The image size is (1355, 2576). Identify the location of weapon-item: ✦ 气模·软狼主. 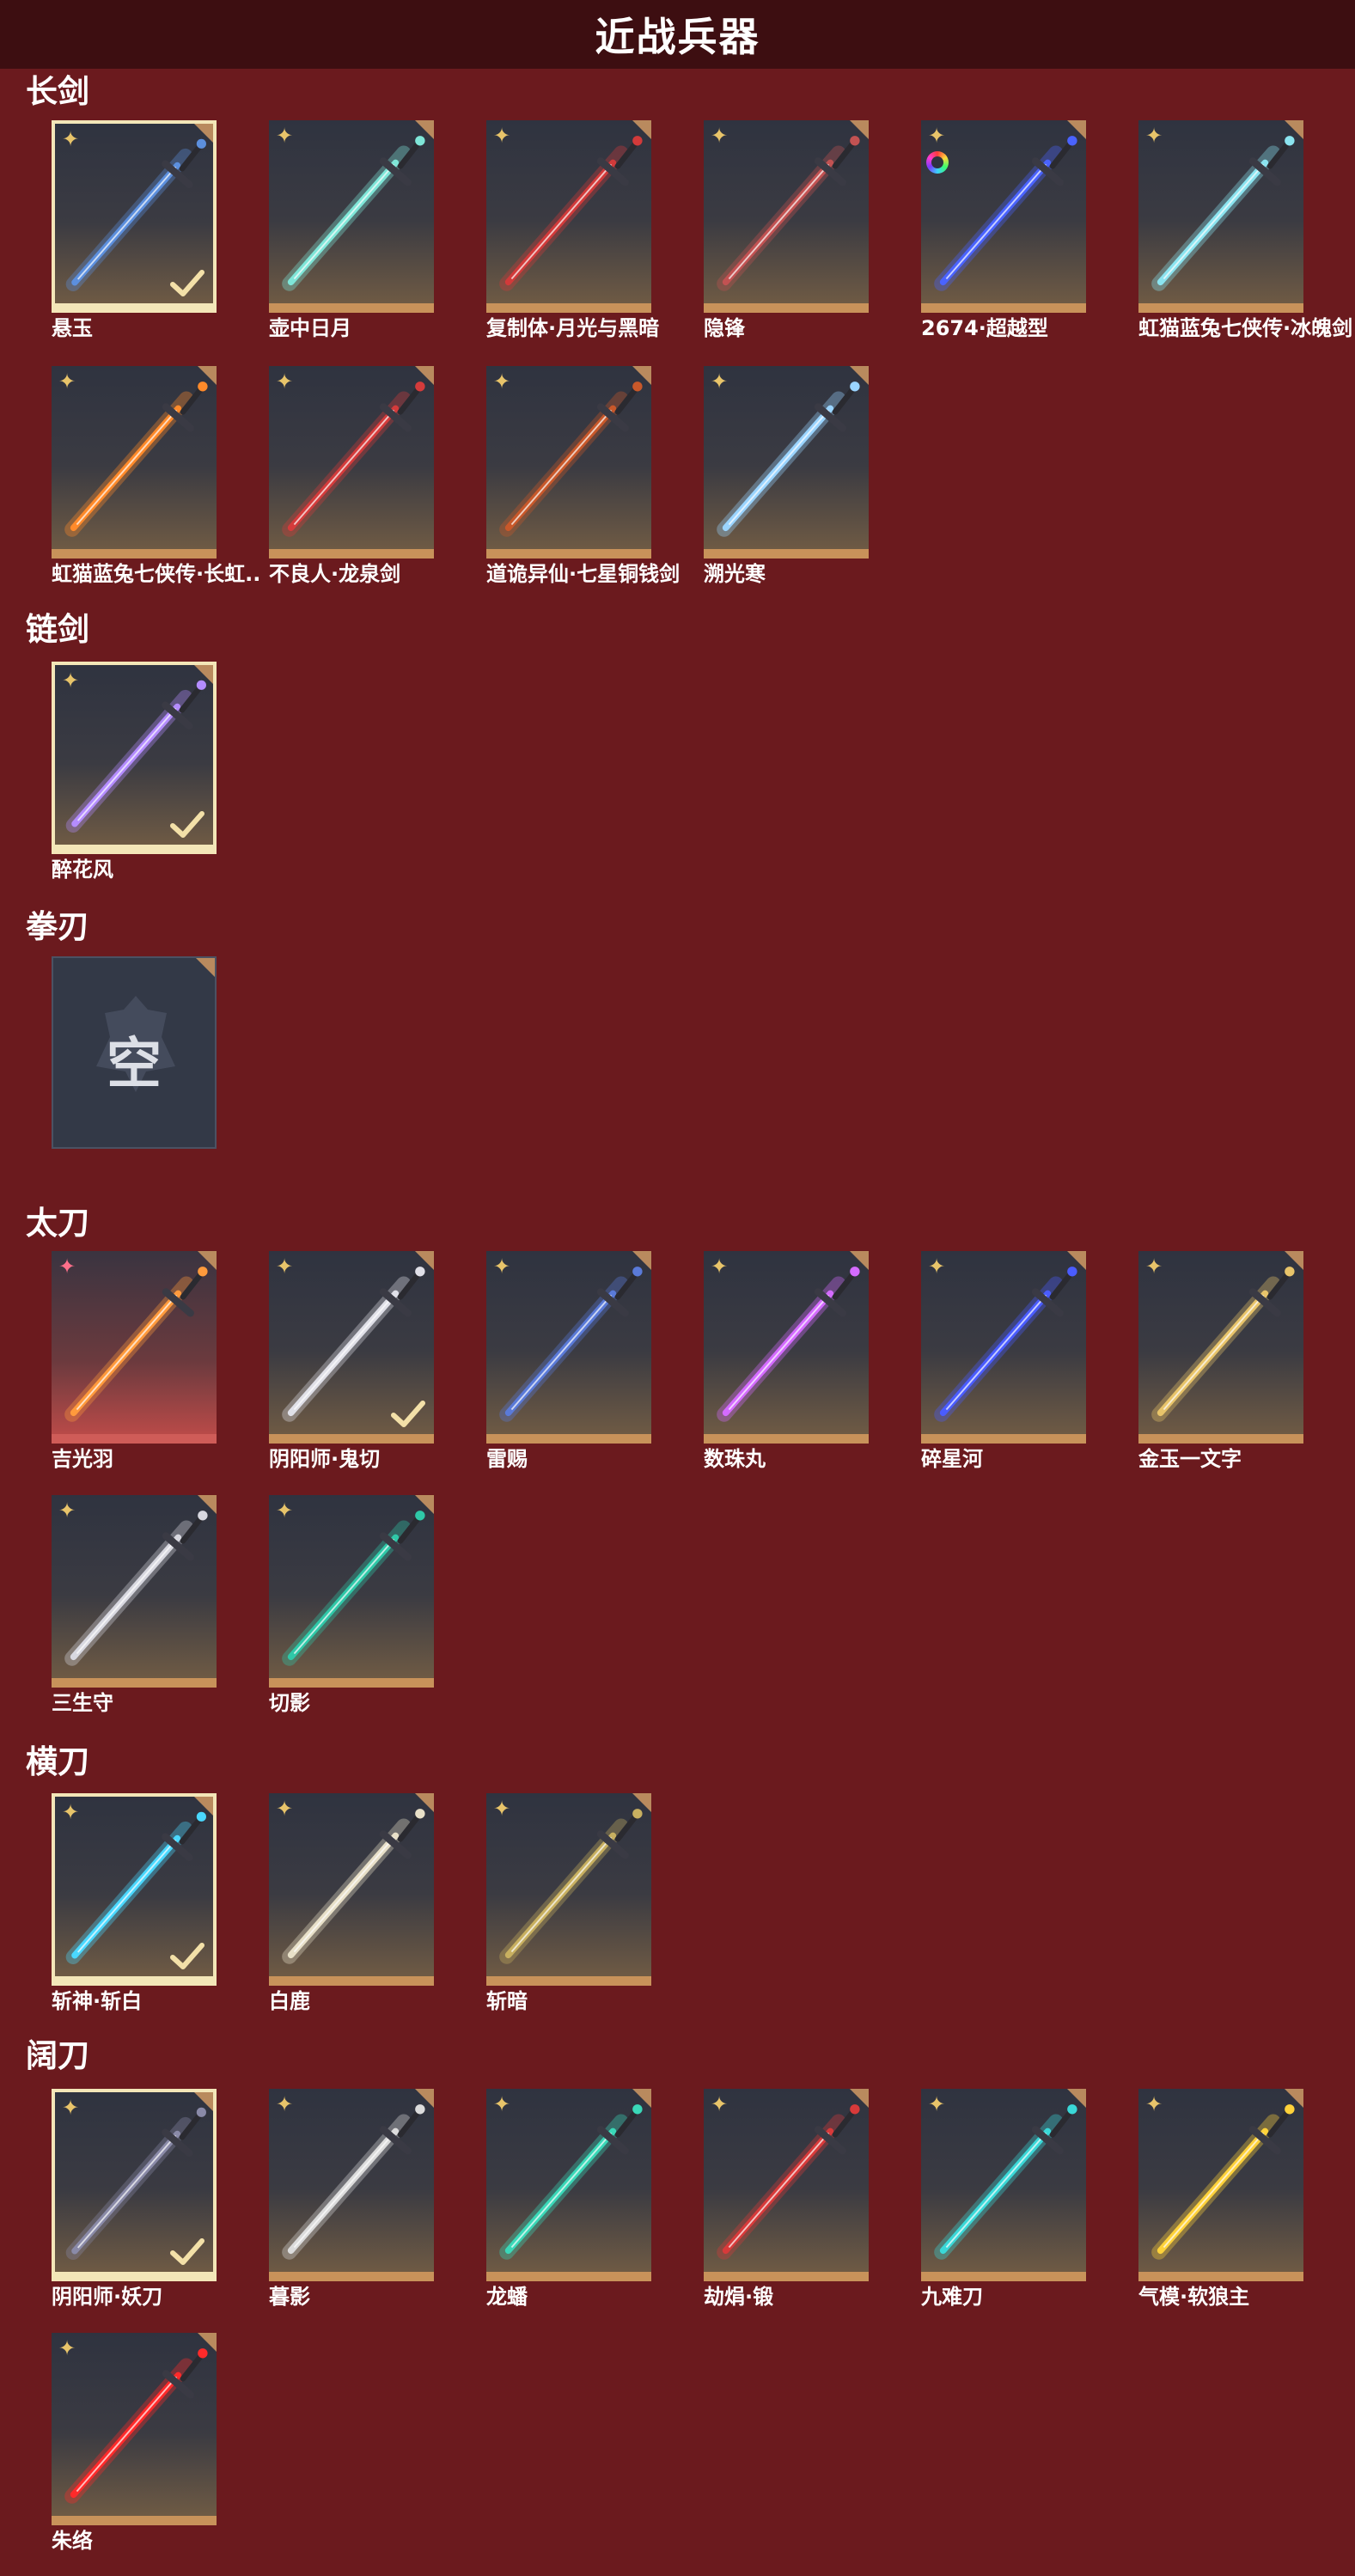
(1220, 2198).